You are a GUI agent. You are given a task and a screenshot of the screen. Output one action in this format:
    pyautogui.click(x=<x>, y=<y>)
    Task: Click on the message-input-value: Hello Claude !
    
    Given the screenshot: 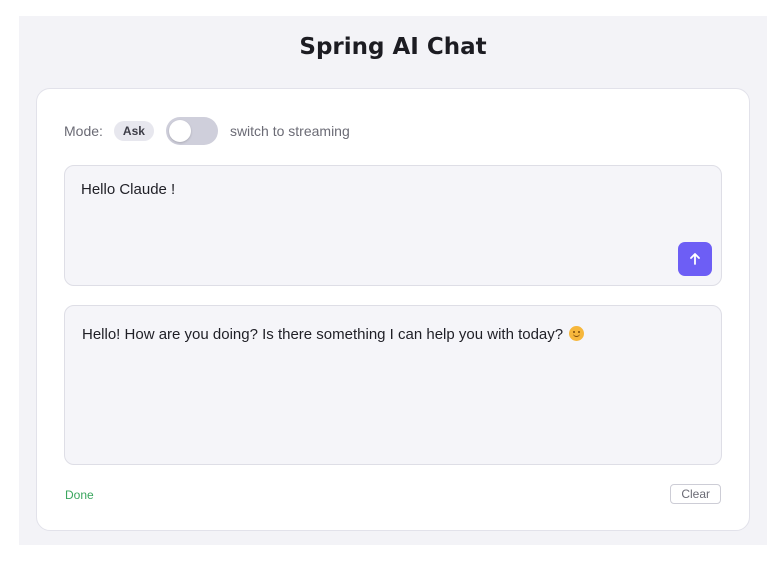 What is the action you would take?
    pyautogui.click(x=128, y=189)
    